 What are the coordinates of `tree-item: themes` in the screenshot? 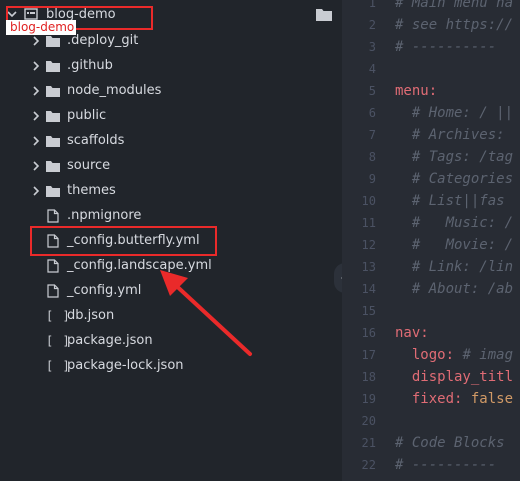 It's located at (170, 190).